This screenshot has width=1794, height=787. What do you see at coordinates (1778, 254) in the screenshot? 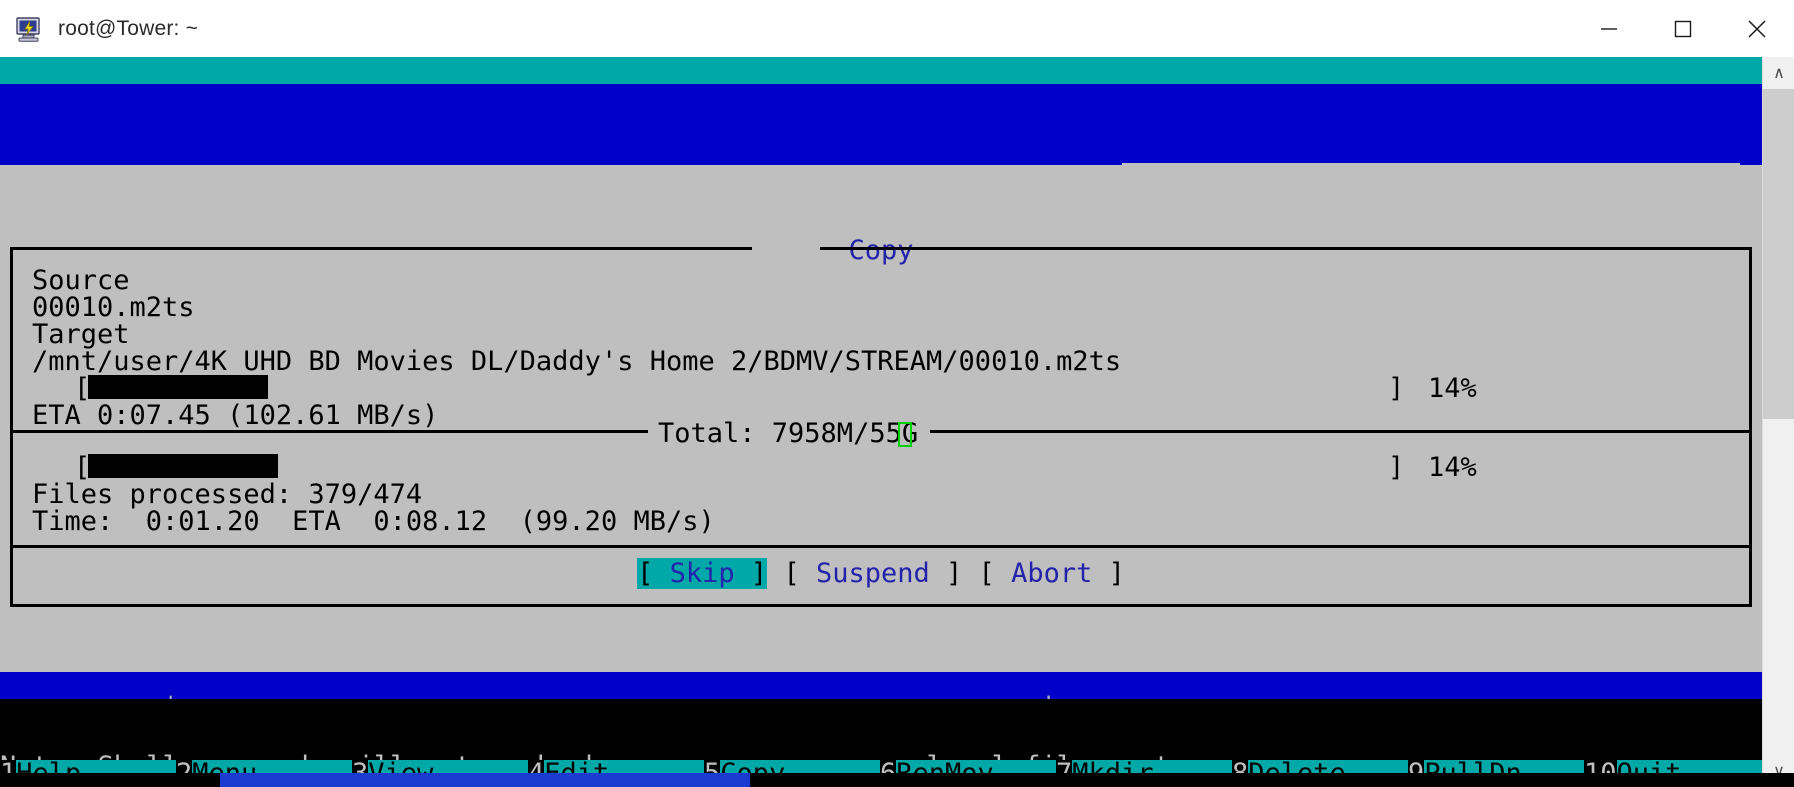
I see `scrollbar-thumb` at bounding box center [1778, 254].